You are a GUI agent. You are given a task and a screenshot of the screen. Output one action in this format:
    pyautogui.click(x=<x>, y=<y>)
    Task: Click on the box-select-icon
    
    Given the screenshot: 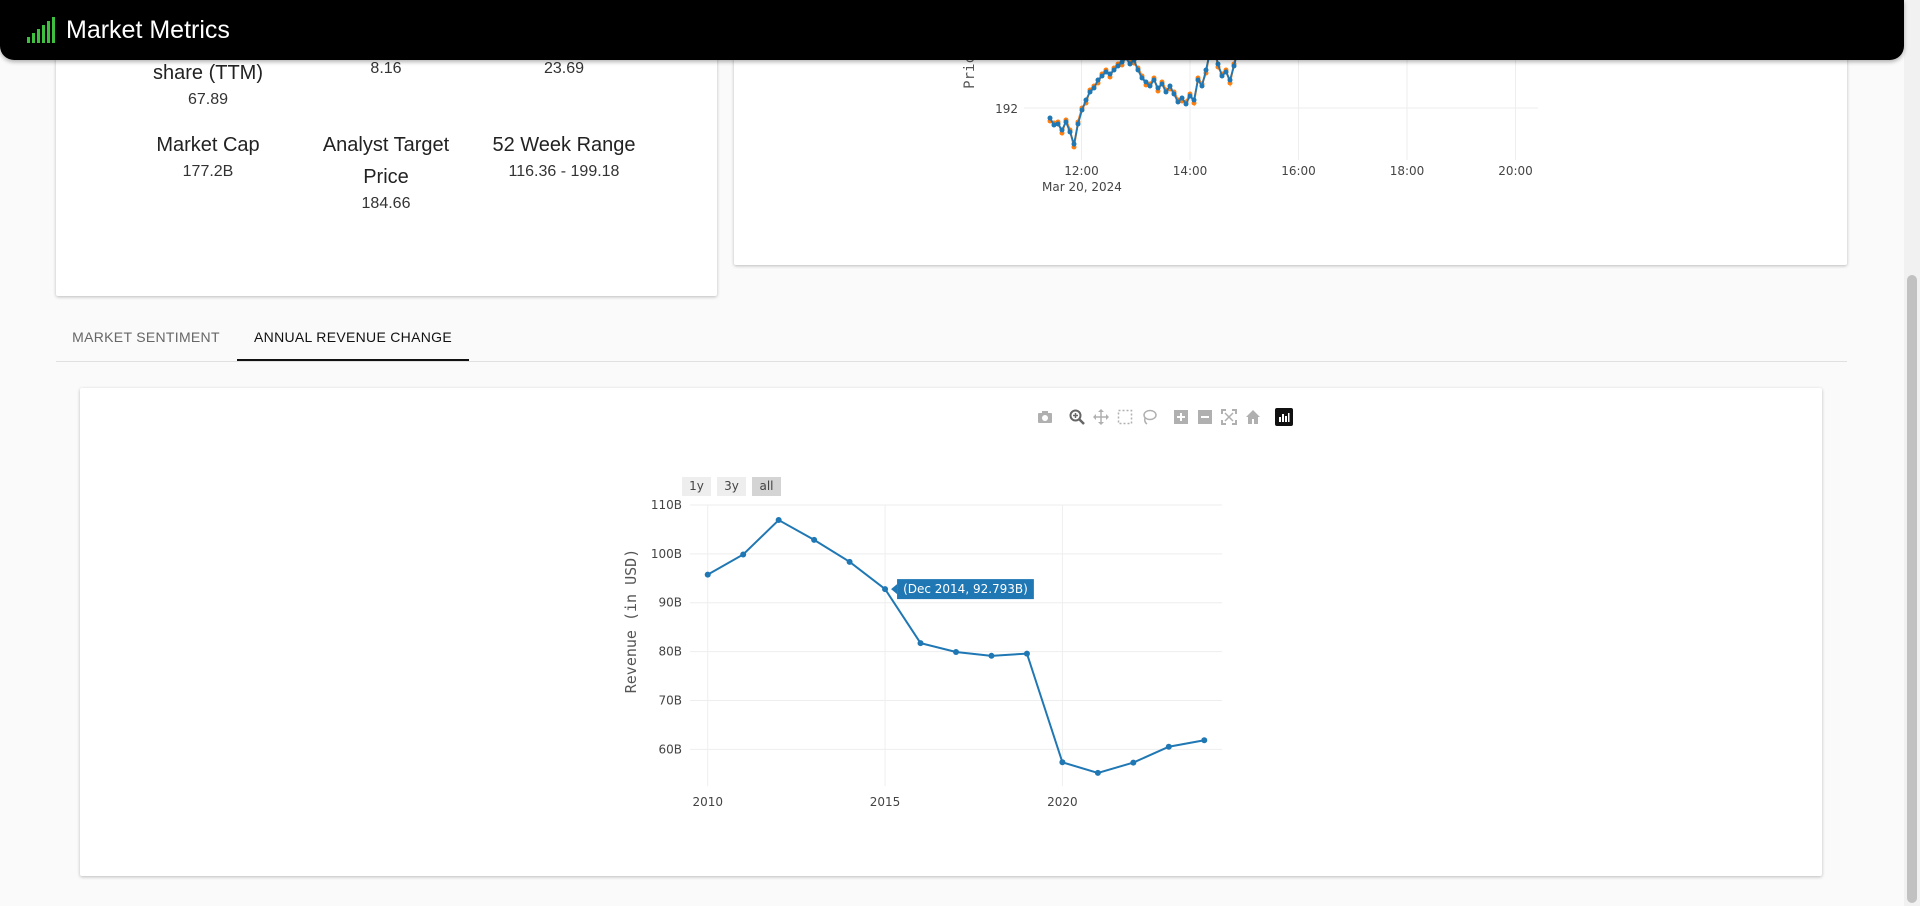 What is the action you would take?
    pyautogui.click(x=1125, y=417)
    